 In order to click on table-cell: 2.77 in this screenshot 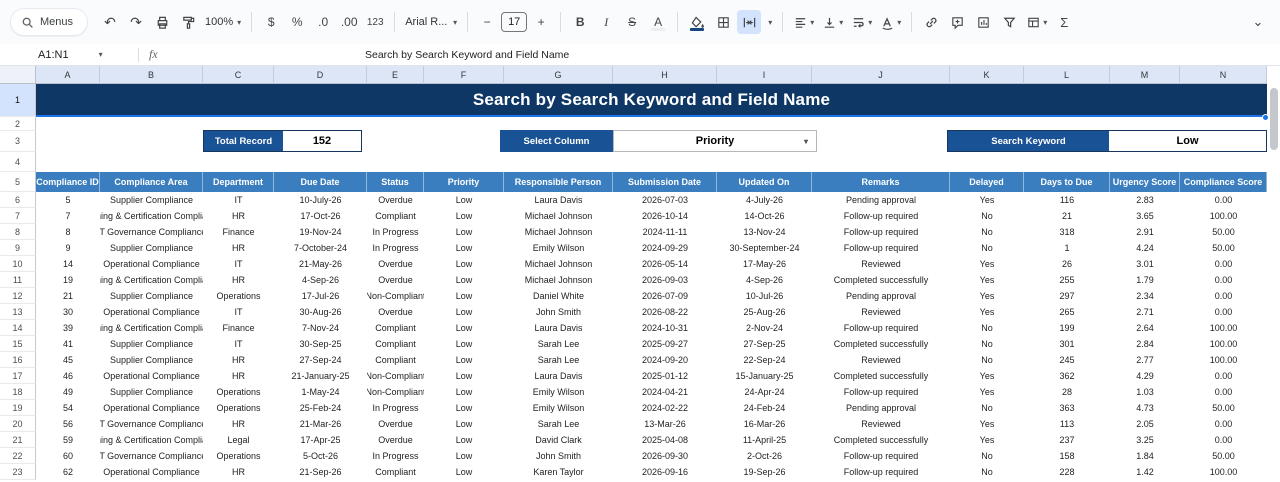, I will do `click(1145, 360)`.